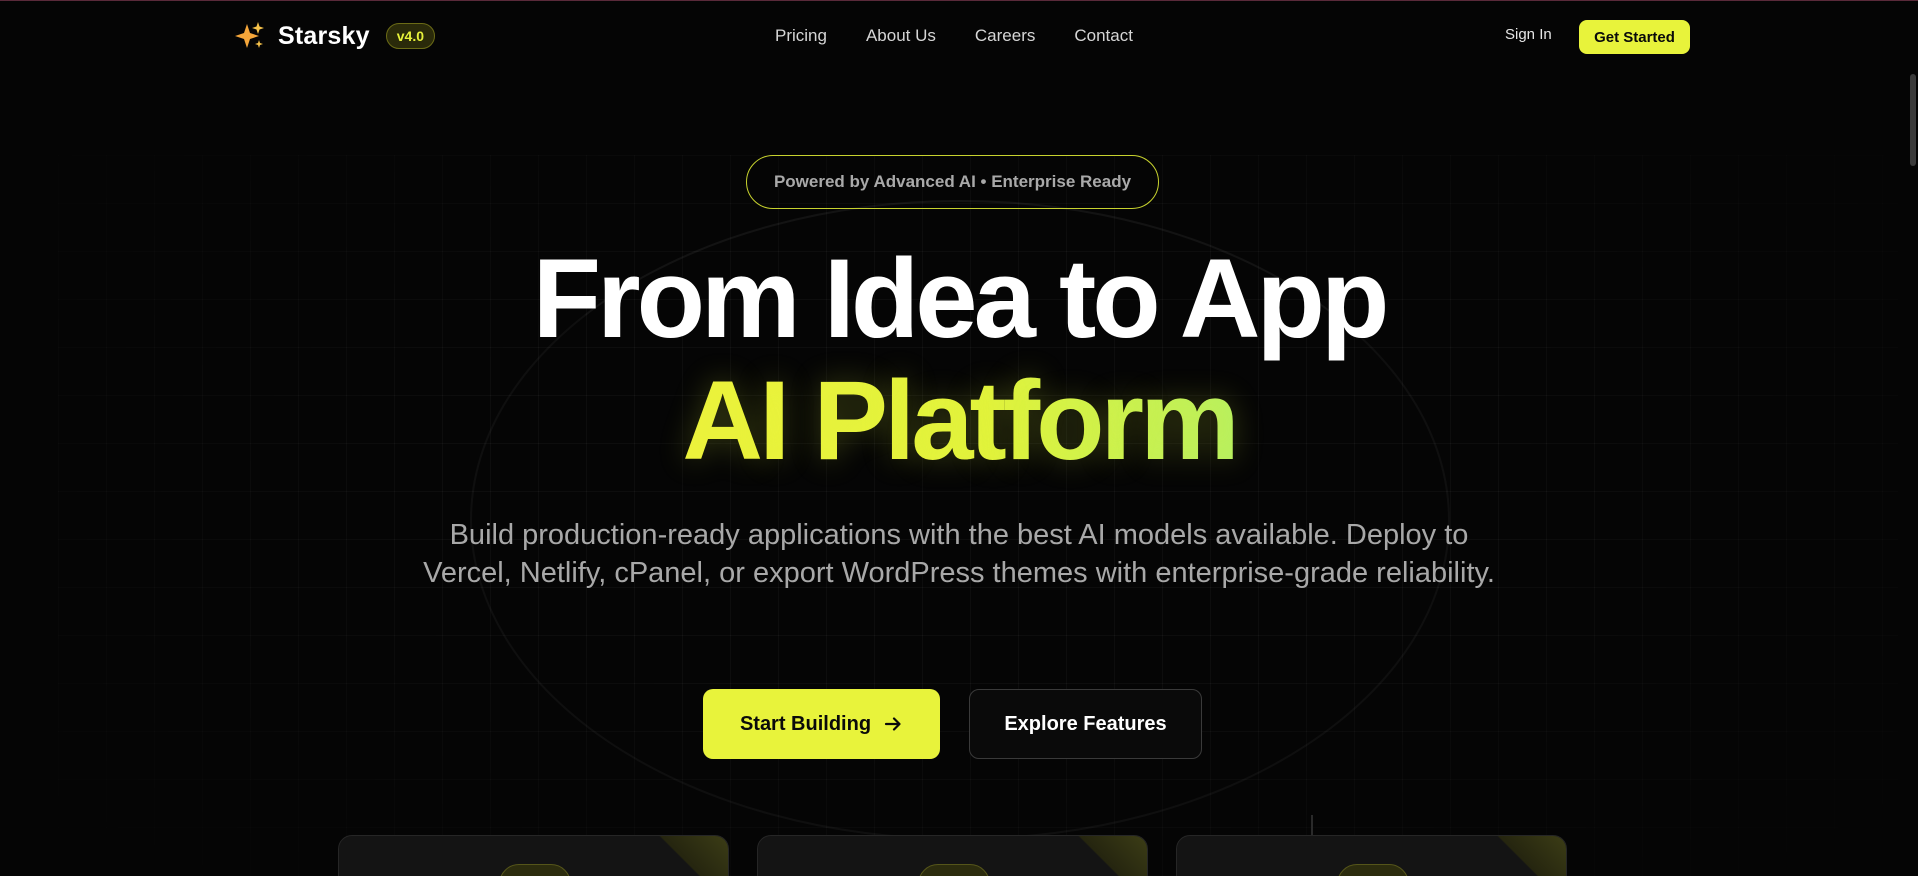 The height and width of the screenshot is (876, 1918). What do you see at coordinates (1103, 36) in the screenshot?
I see `nav-link-contact: Contact` at bounding box center [1103, 36].